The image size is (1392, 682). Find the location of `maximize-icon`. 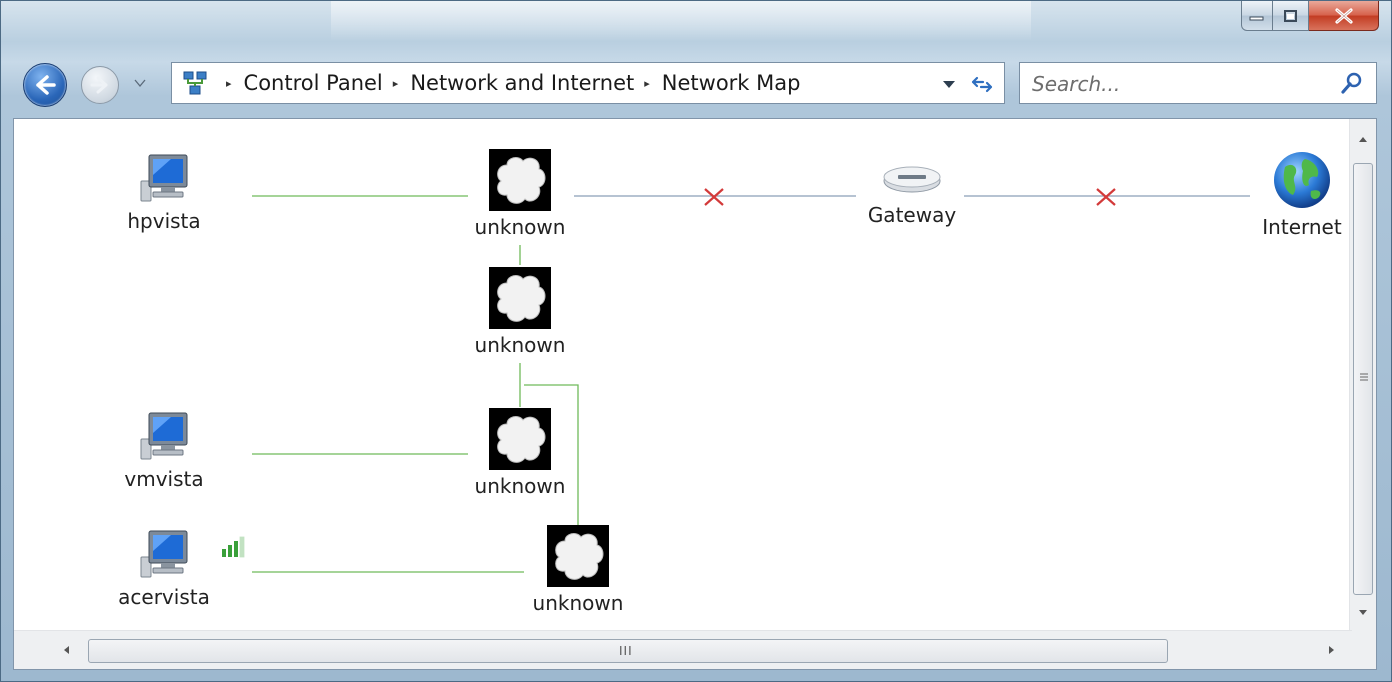

maximize-icon is located at coordinates (1290, 15).